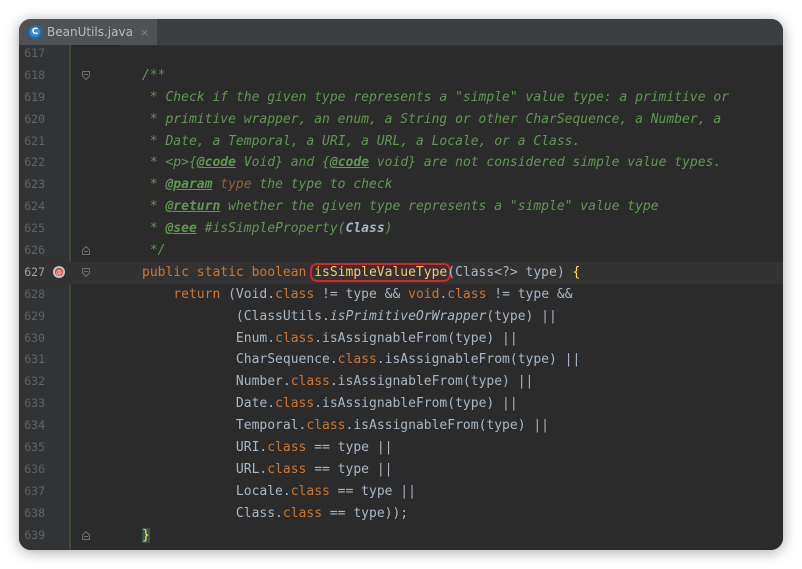  What do you see at coordinates (32, 251) in the screenshot?
I see `line-number: 626` at bounding box center [32, 251].